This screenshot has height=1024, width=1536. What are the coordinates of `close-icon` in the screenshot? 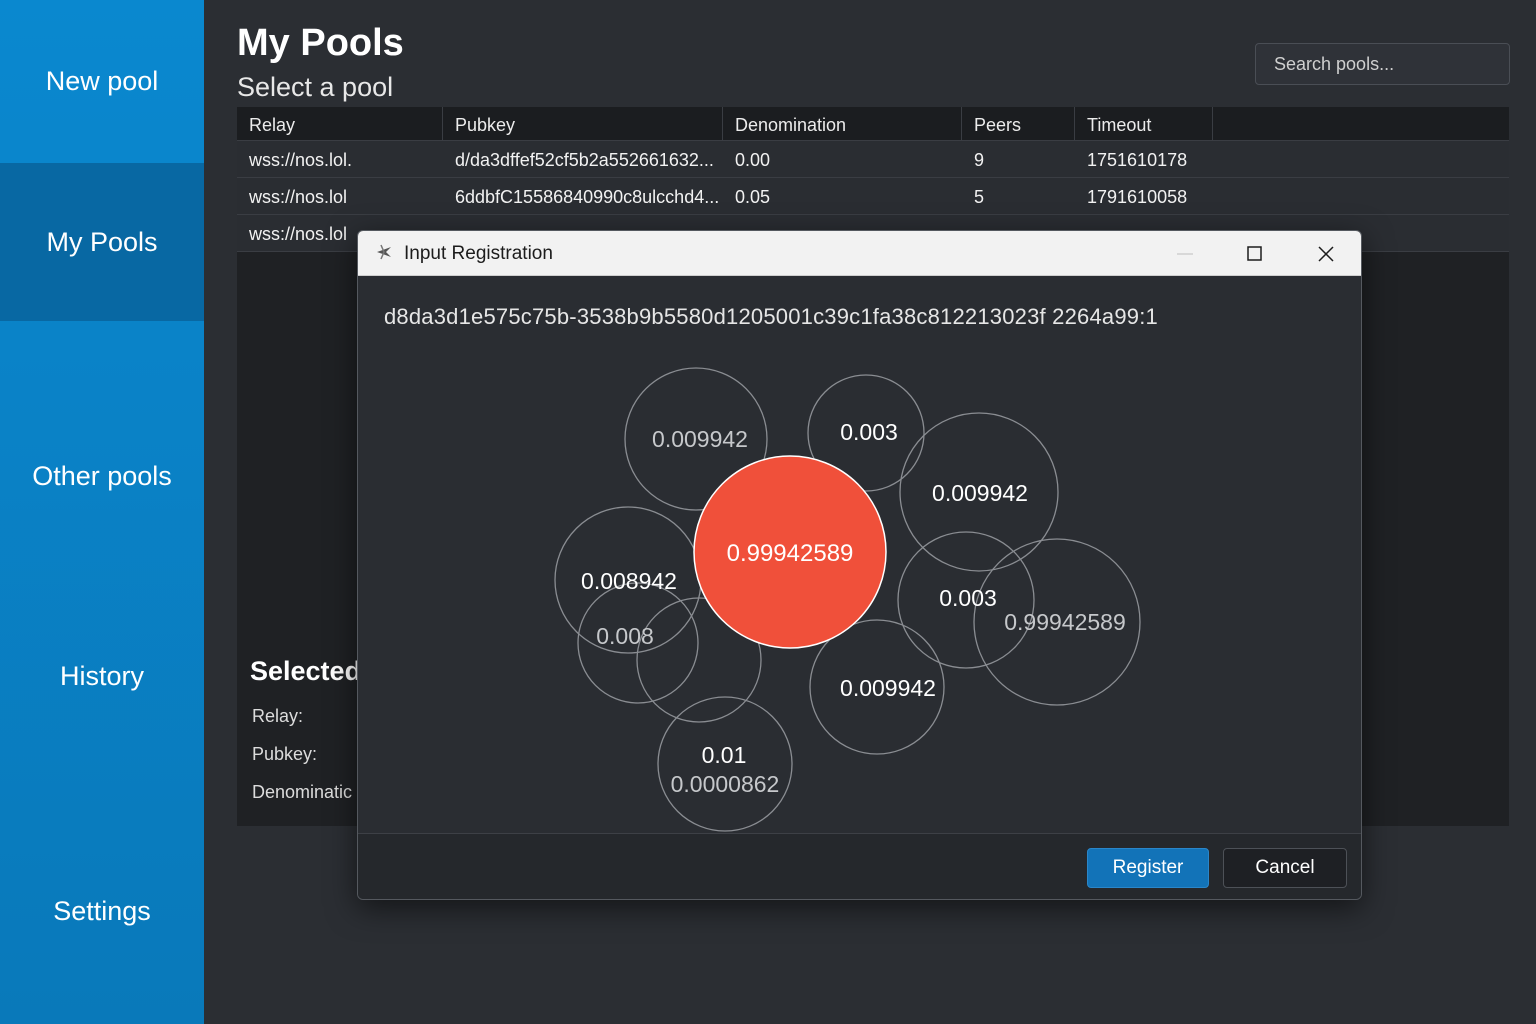 It's located at (1326, 253).